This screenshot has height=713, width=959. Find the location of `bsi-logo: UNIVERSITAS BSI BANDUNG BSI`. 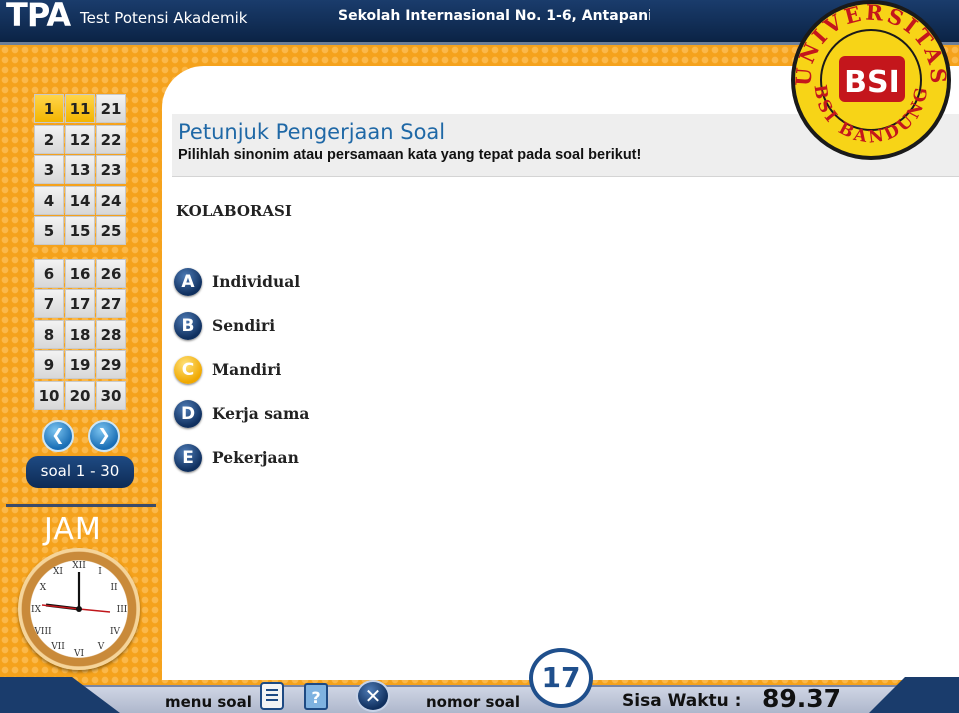

bsi-logo: UNIVERSITAS BSI BANDUNG BSI is located at coordinates (871, 81).